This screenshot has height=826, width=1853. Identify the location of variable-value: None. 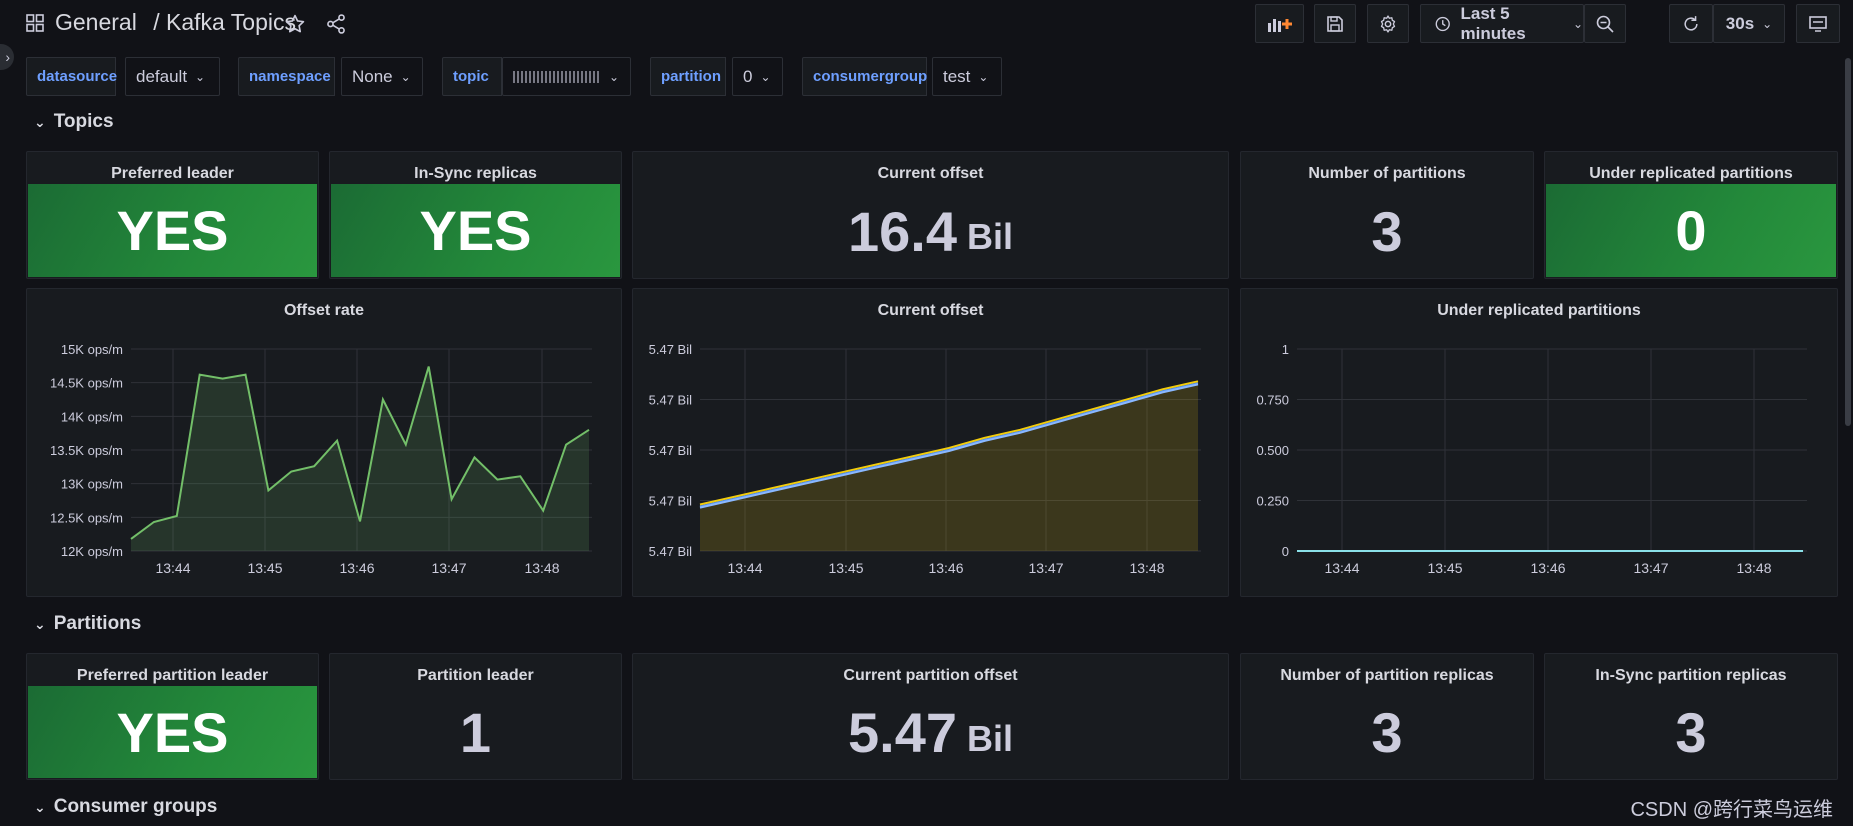
(372, 76).